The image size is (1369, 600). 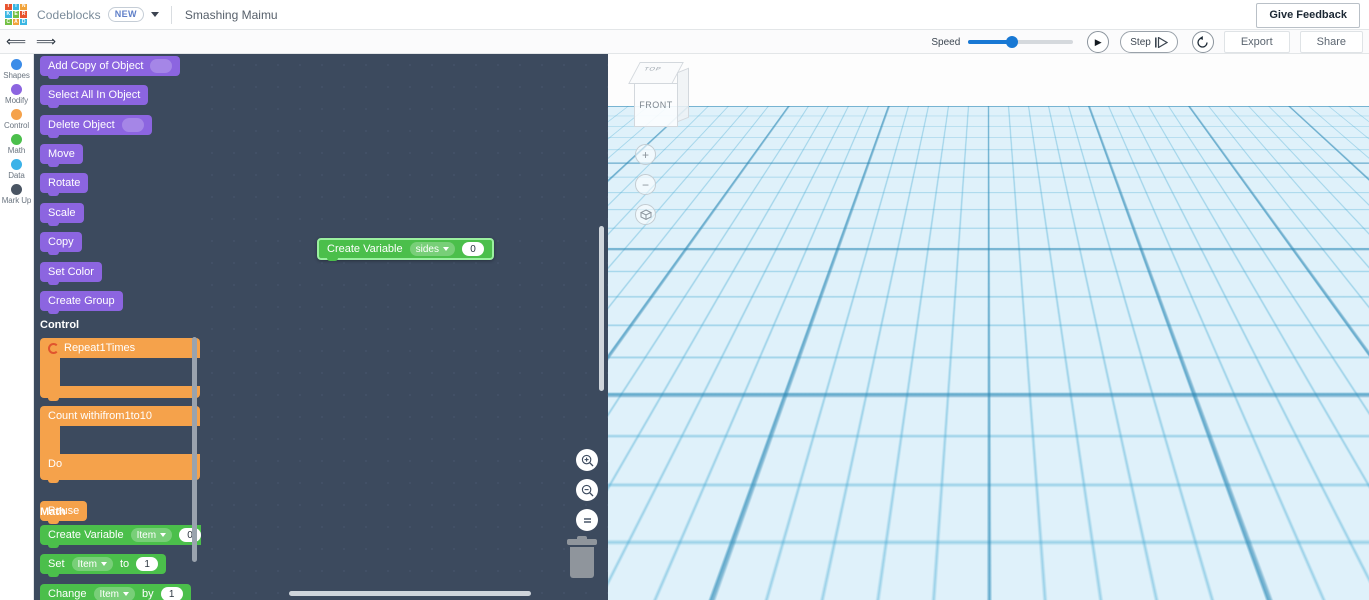 I want to click on palette-block-scale: Scale, so click(x=62, y=214).